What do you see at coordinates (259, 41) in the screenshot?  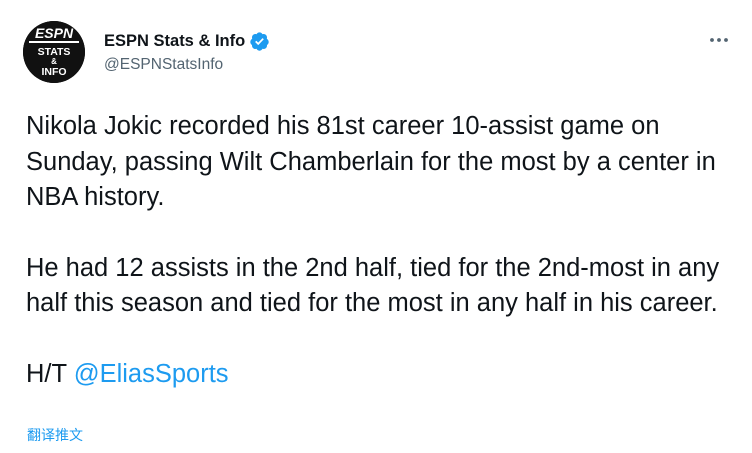 I see `verified-badge-icon` at bounding box center [259, 41].